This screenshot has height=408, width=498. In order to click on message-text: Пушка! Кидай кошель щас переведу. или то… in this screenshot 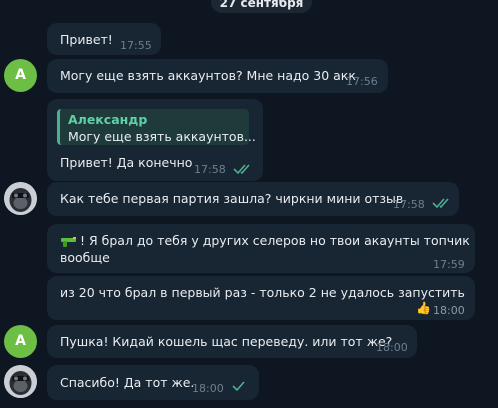, I will do `click(226, 341)`.